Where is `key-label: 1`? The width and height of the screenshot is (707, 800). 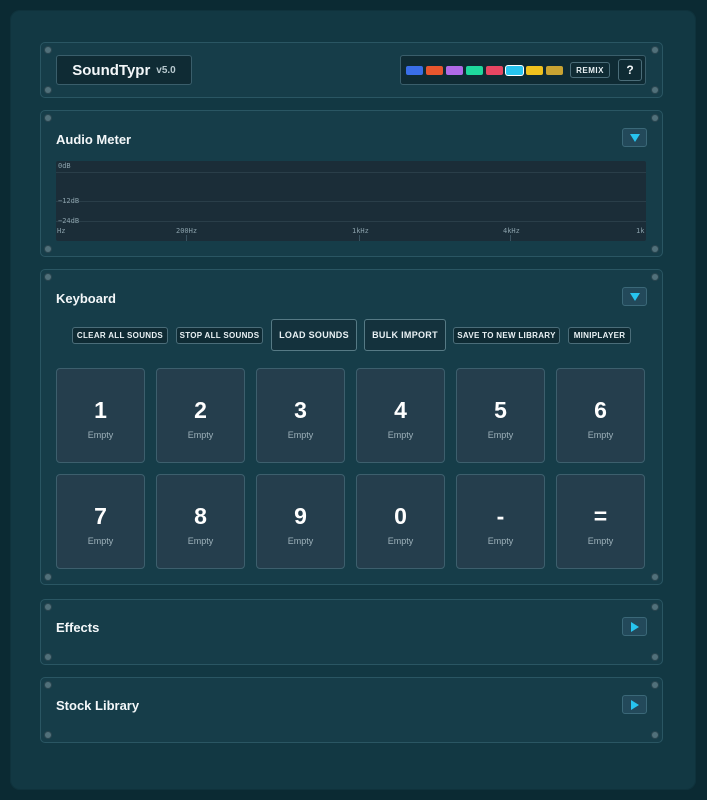
key-label: 1 is located at coordinates (100, 410).